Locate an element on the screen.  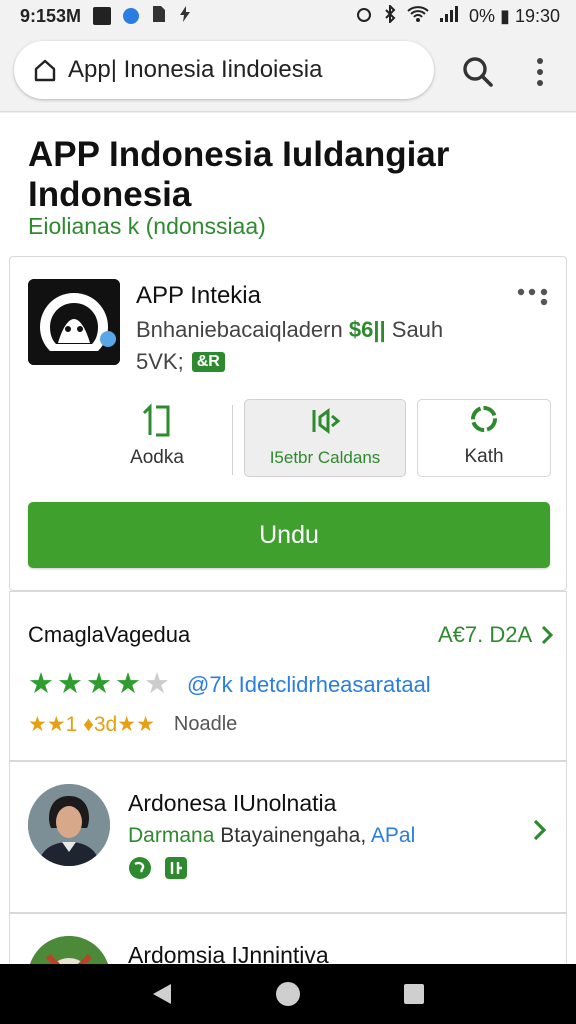
status-bar: 9:153M 0% ▮ 19:30 is located at coordinates (288, 16).